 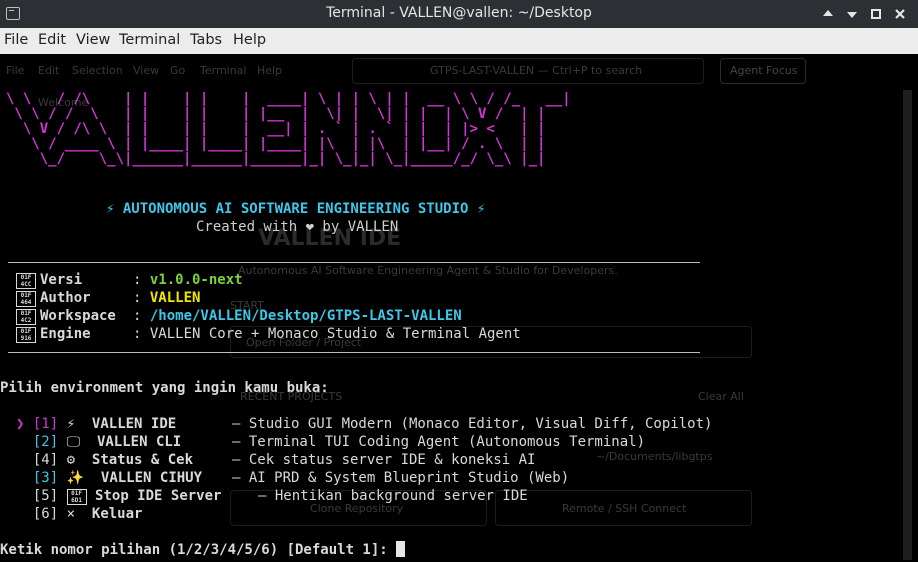 I want to click on bg-menu-terminal: Terminal, so click(x=223, y=70).